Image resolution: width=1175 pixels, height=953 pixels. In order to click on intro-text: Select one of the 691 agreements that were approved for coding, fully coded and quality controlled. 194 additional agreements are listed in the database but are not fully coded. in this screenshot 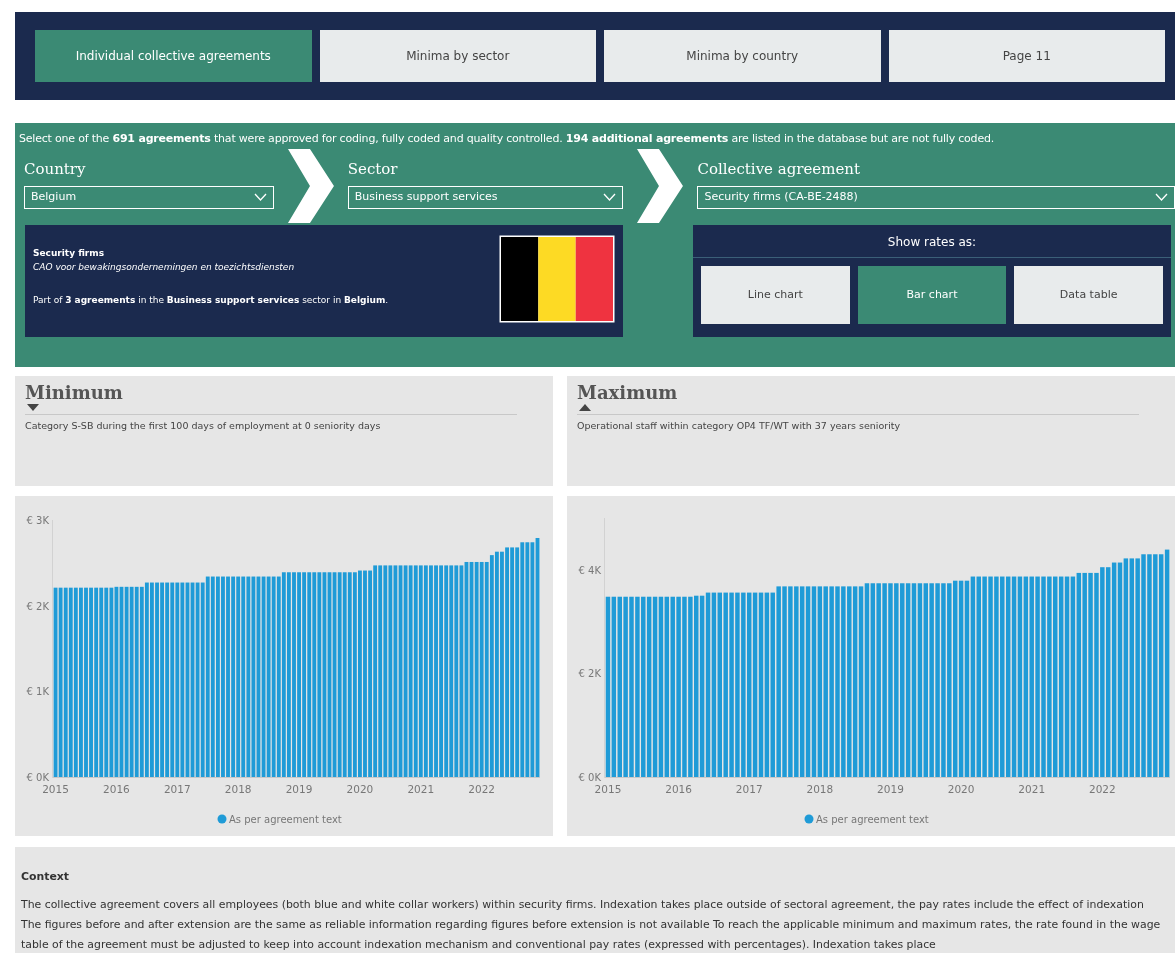, I will do `click(507, 139)`.